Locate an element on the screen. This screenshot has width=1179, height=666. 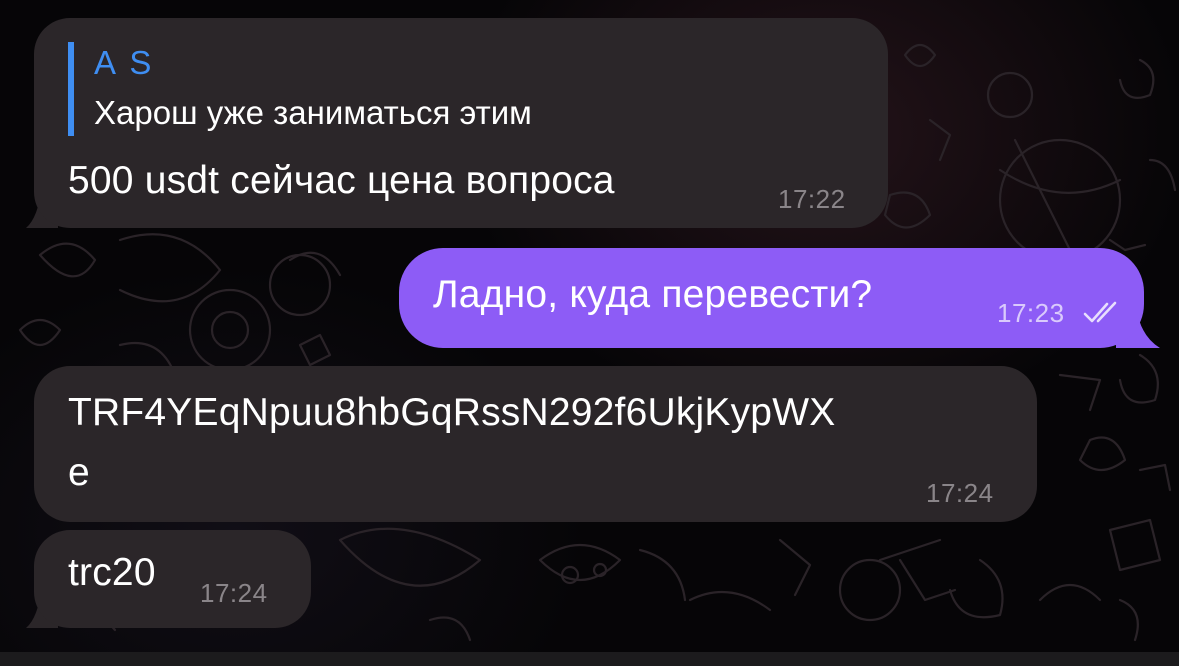
reply-preview: A S Харош уже заниматься этим is located at coordinates (300, 89).